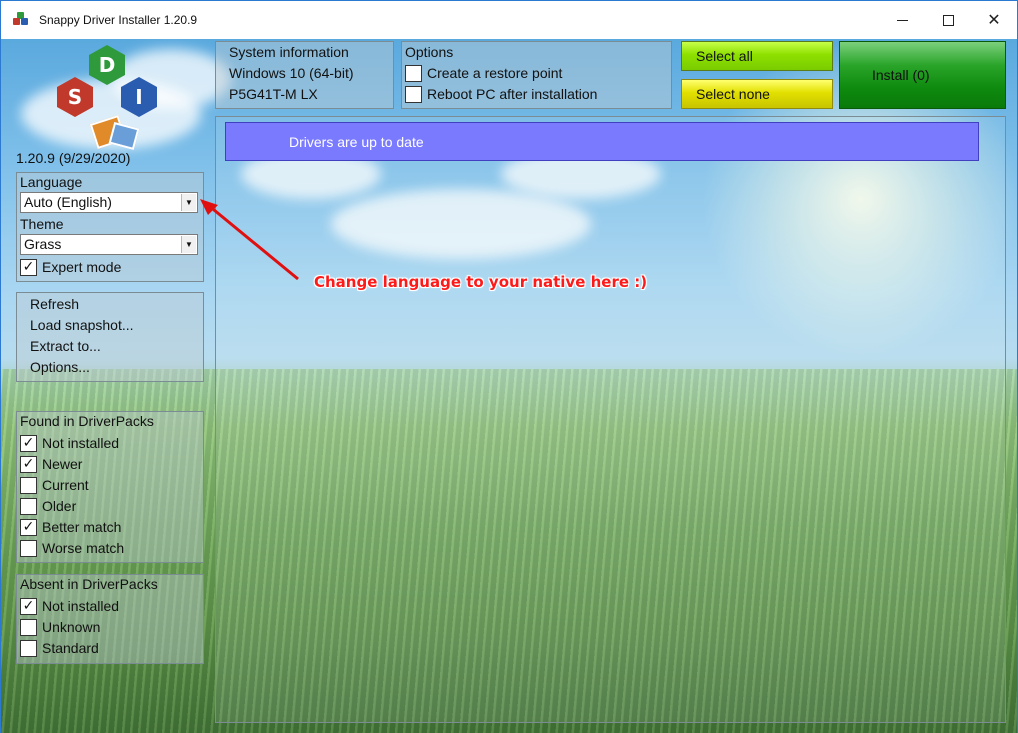 The height and width of the screenshot is (733, 1018). I want to click on language-label: Language, so click(51, 182).